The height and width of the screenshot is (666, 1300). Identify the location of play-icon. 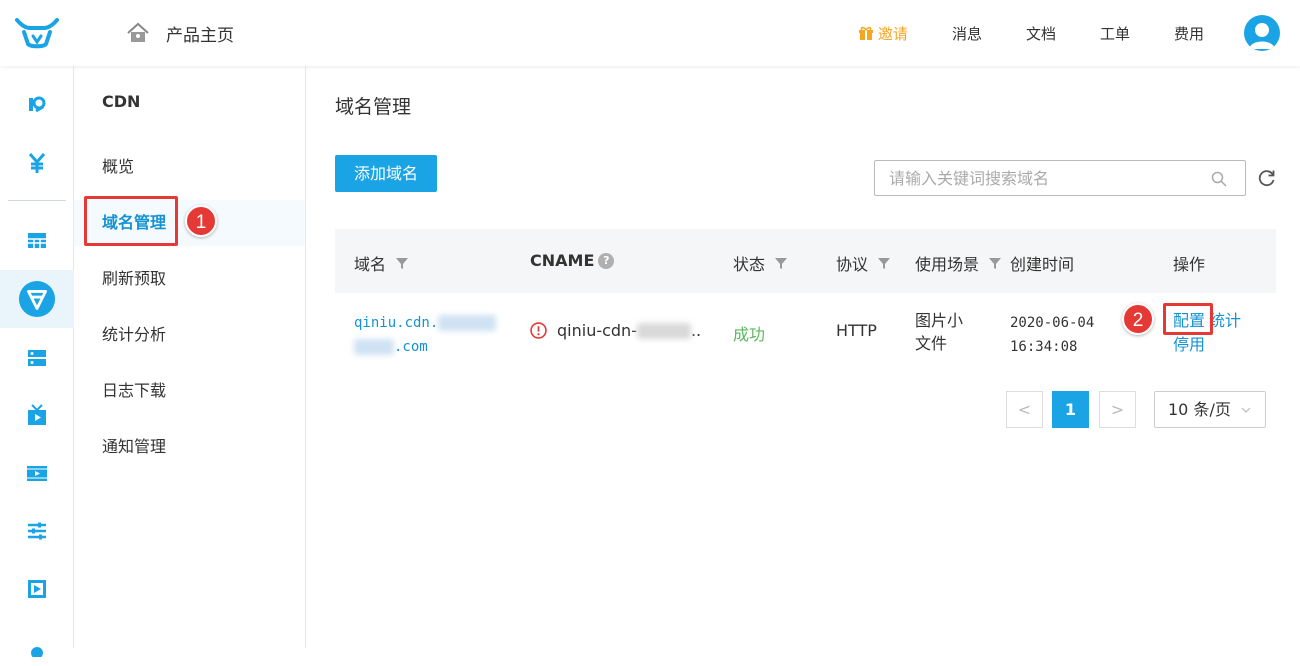
(37, 589).